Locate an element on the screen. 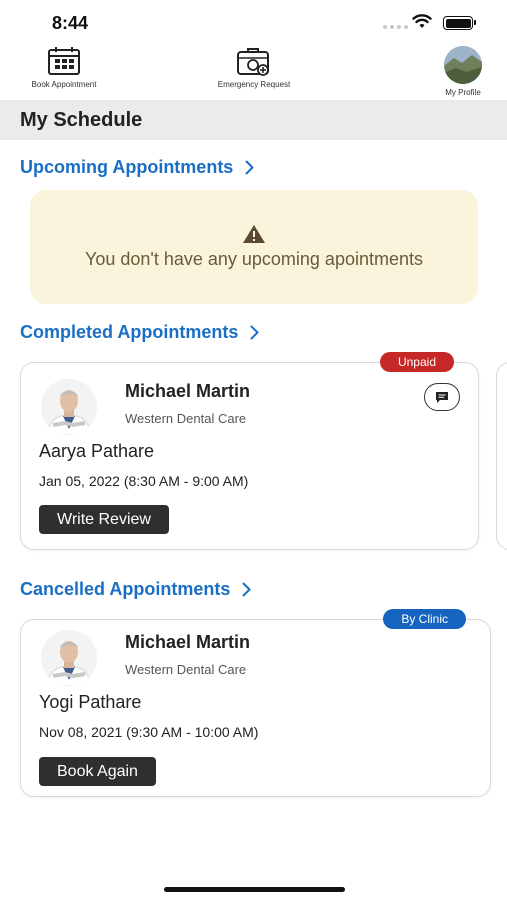  upcoming-appointments-link: Upcoming Appointments is located at coordinates (137, 167).